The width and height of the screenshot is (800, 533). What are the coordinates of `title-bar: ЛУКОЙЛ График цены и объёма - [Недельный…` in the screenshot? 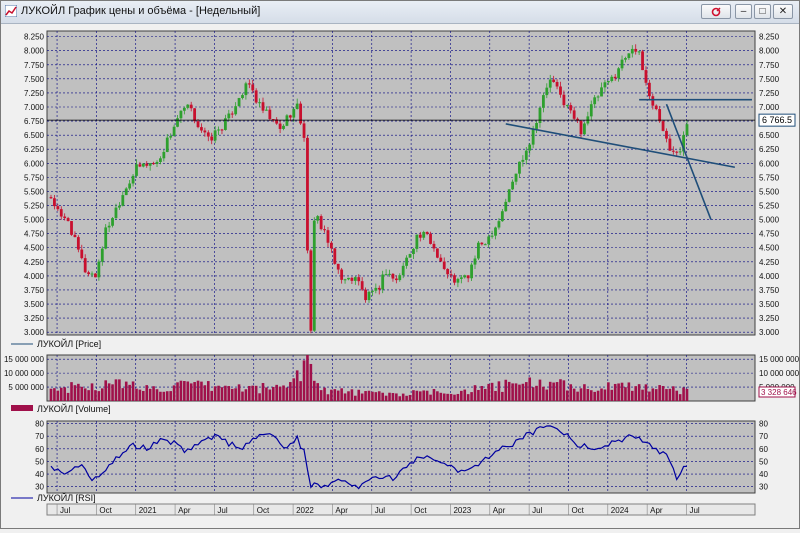 It's located at (400, 12).